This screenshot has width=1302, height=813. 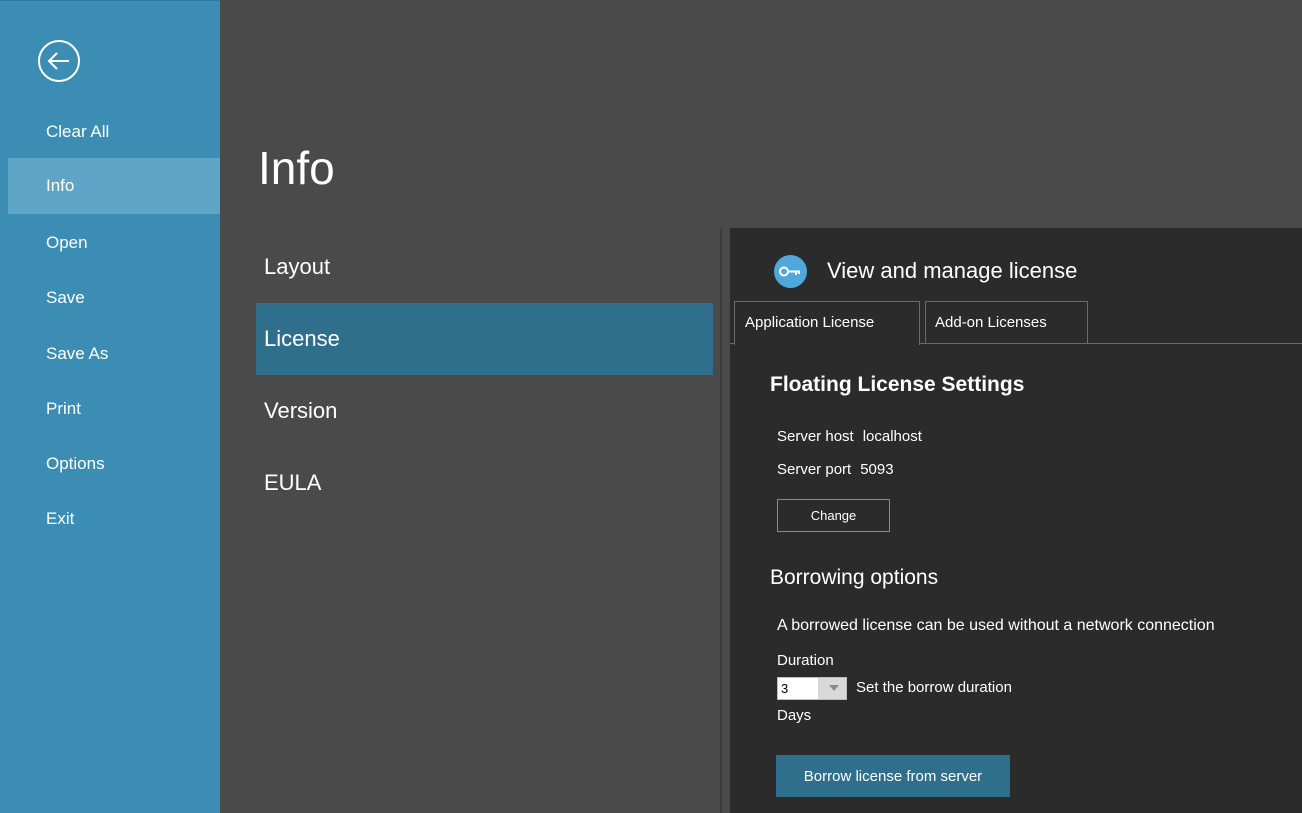 What do you see at coordinates (798, 688) in the screenshot?
I see `duration-value: 3` at bounding box center [798, 688].